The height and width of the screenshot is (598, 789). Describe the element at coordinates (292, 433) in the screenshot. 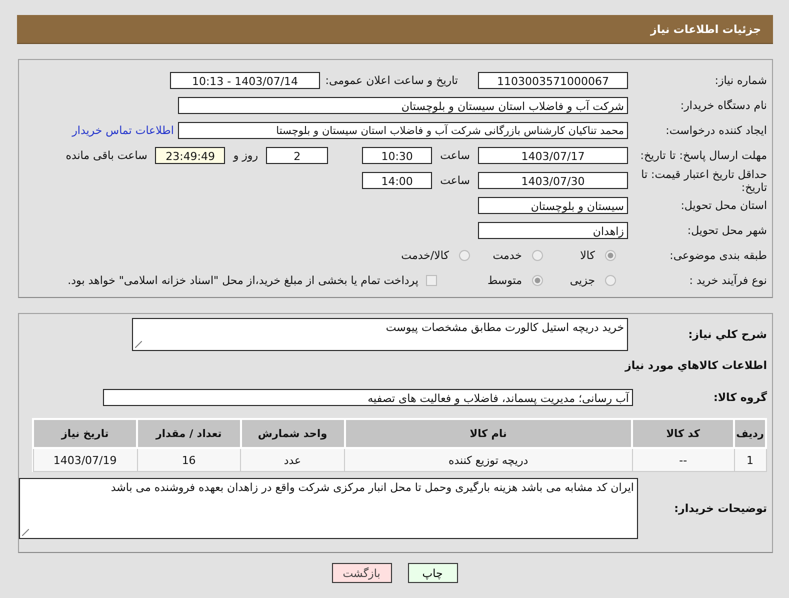

I see `column-header: واحد شمارش` at that location.